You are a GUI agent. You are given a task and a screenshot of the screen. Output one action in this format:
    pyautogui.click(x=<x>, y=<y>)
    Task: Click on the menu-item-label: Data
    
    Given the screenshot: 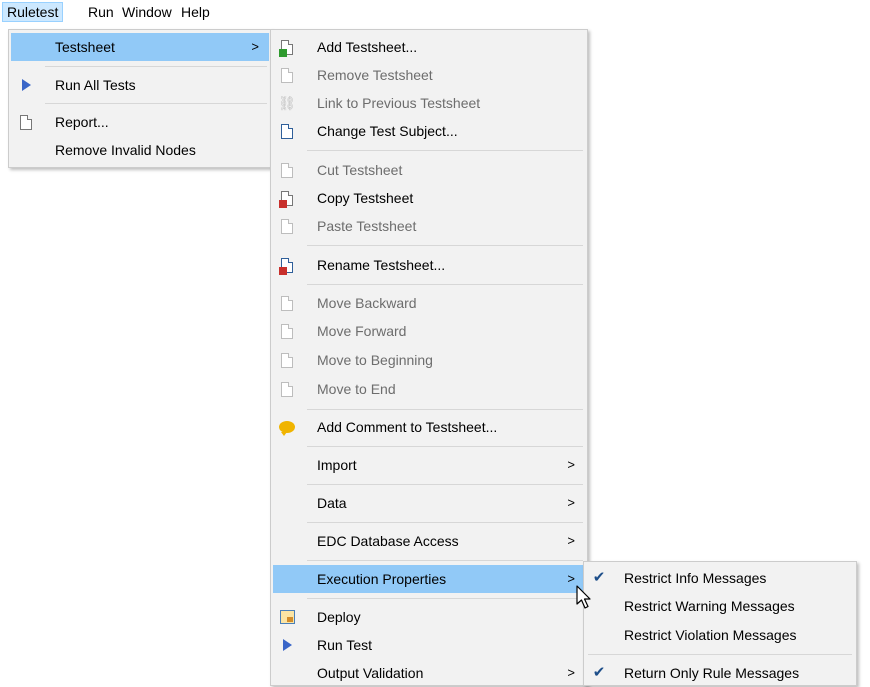 What is the action you would take?
    pyautogui.click(x=332, y=503)
    